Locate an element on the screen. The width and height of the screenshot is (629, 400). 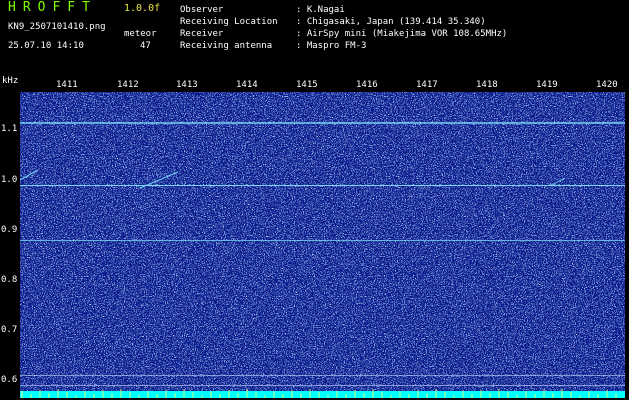
time-tick-label: 1418 is located at coordinates (487, 85).